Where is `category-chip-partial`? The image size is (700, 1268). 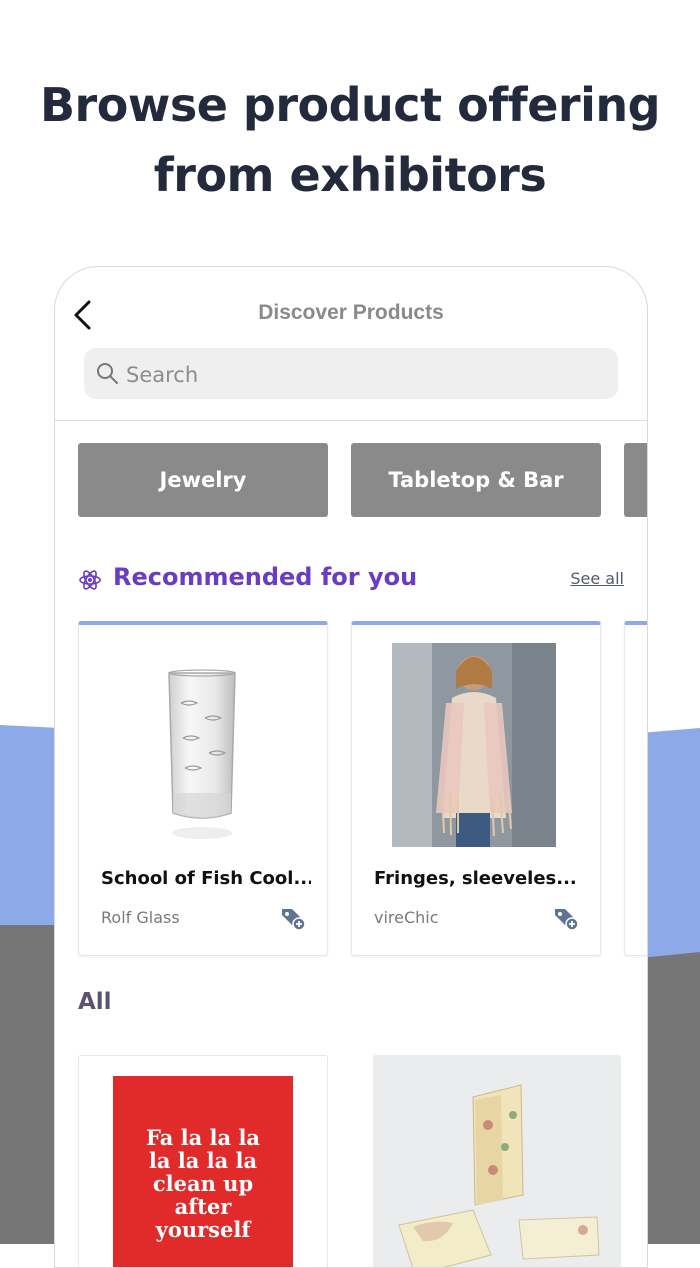
category-chip-partial is located at coordinates (635, 480).